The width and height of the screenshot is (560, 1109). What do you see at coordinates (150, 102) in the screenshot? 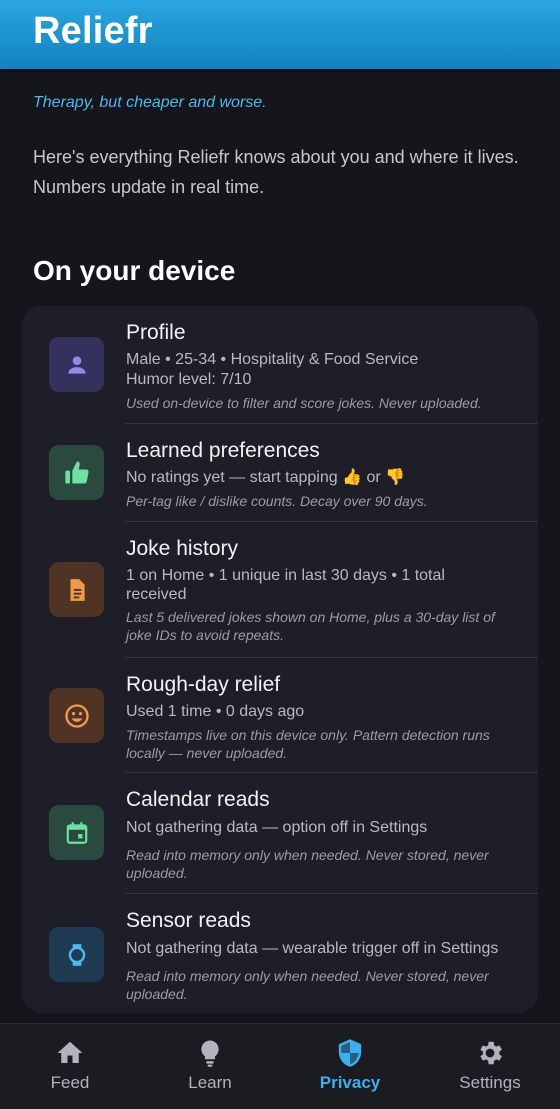
I see `tagline: Therapy, but cheaper and worse.` at bounding box center [150, 102].